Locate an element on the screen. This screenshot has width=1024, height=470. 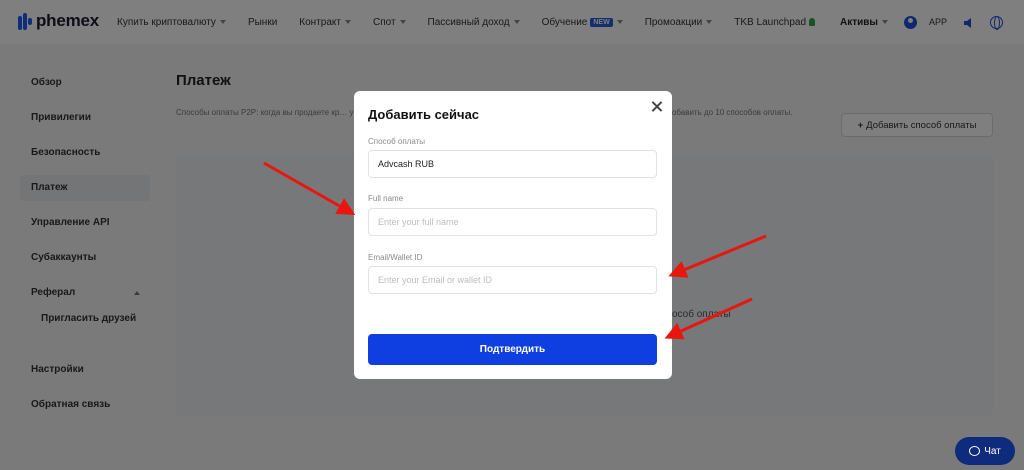
chat-bubble-icon is located at coordinates (975, 451).